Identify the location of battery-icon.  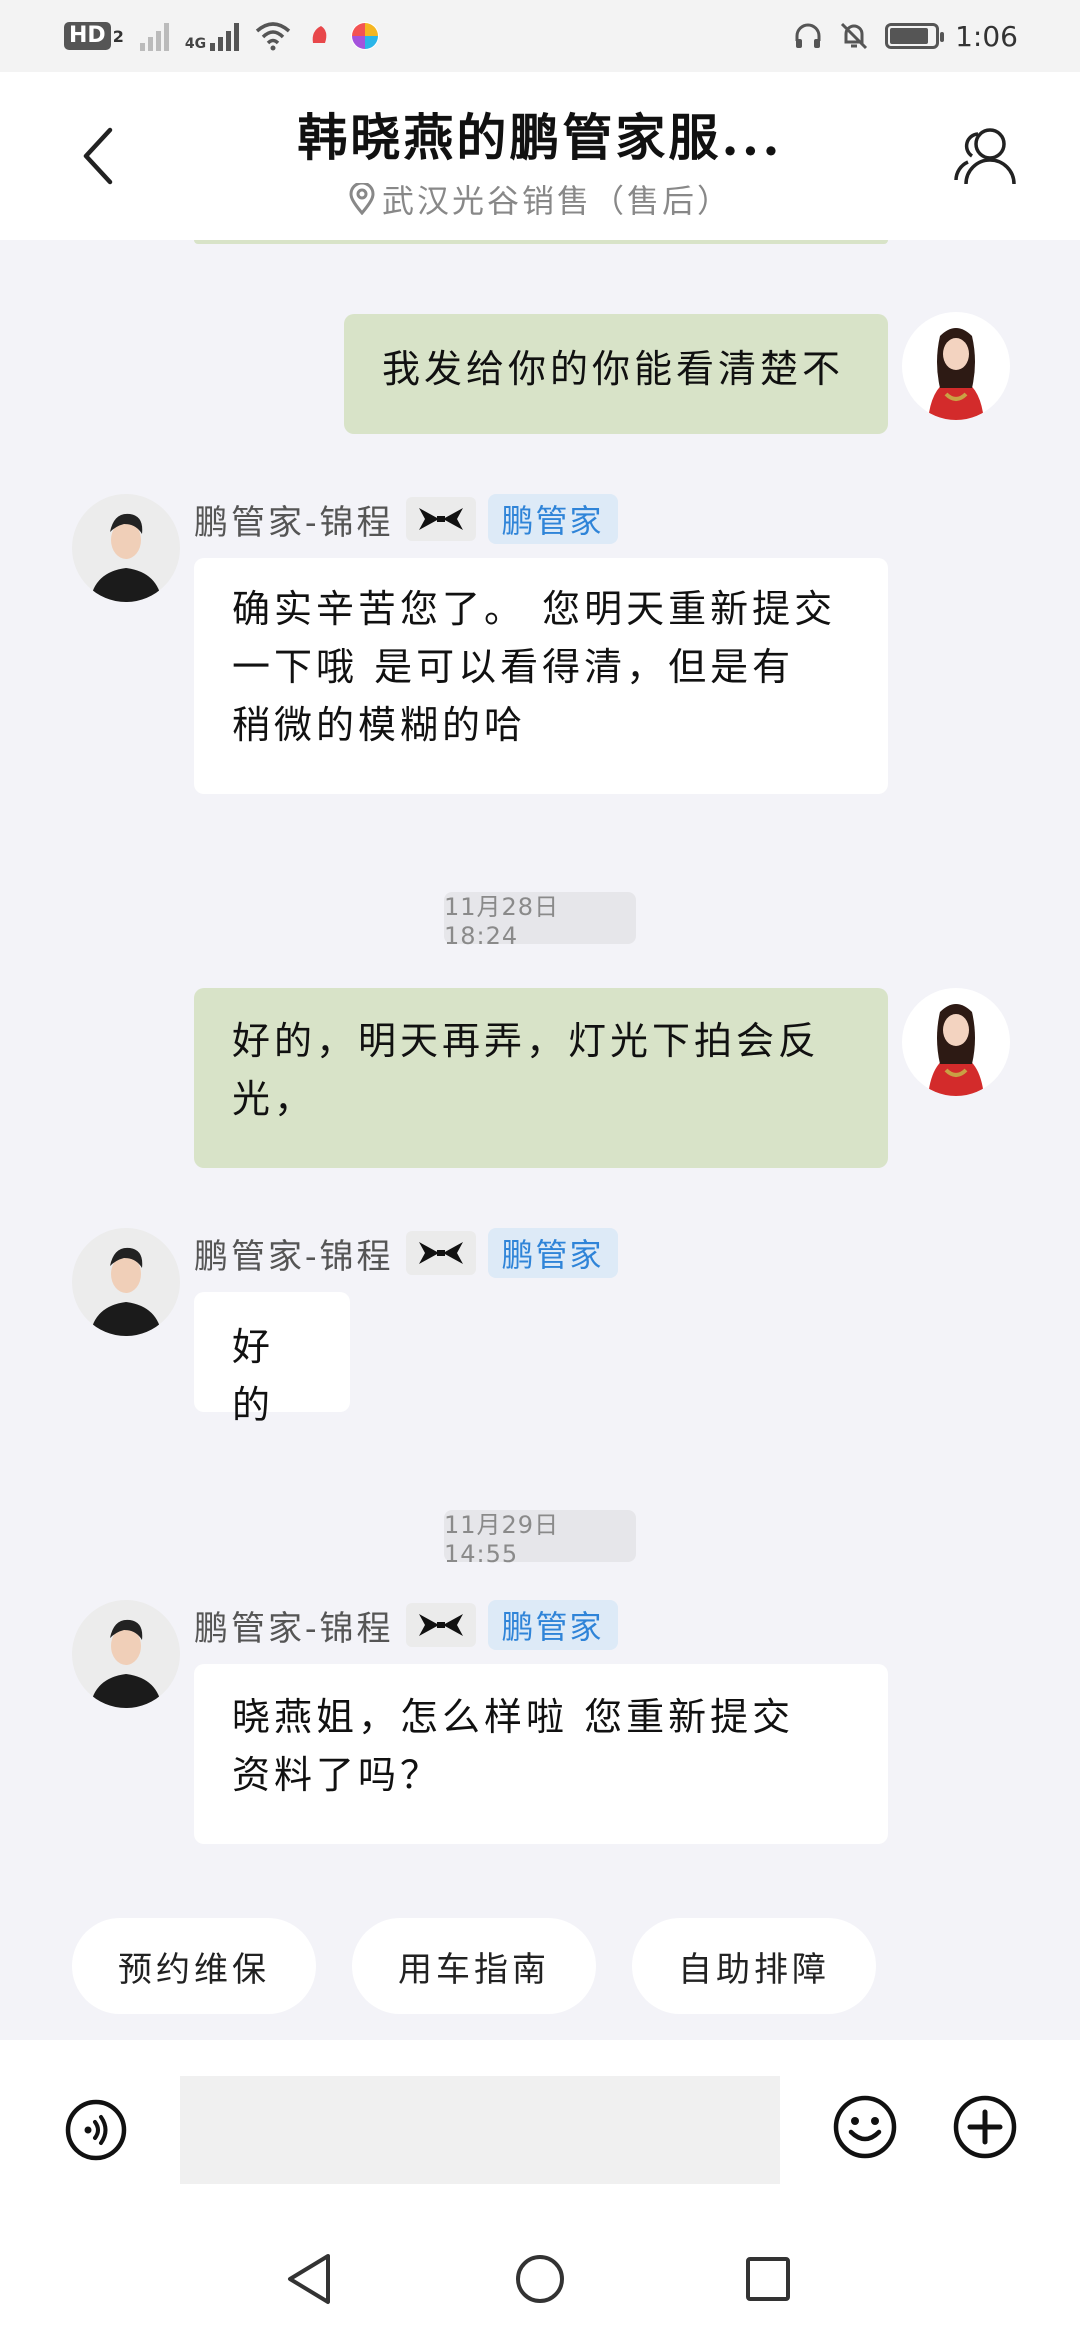
(915, 36).